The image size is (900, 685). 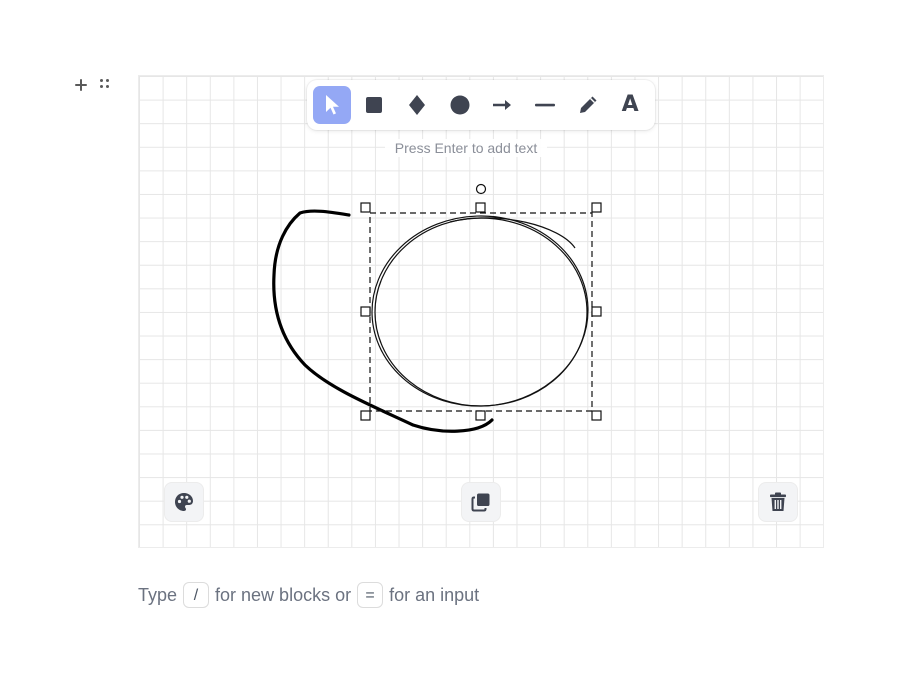 What do you see at coordinates (596, 415) in the screenshot?
I see `handle-bottom-right` at bounding box center [596, 415].